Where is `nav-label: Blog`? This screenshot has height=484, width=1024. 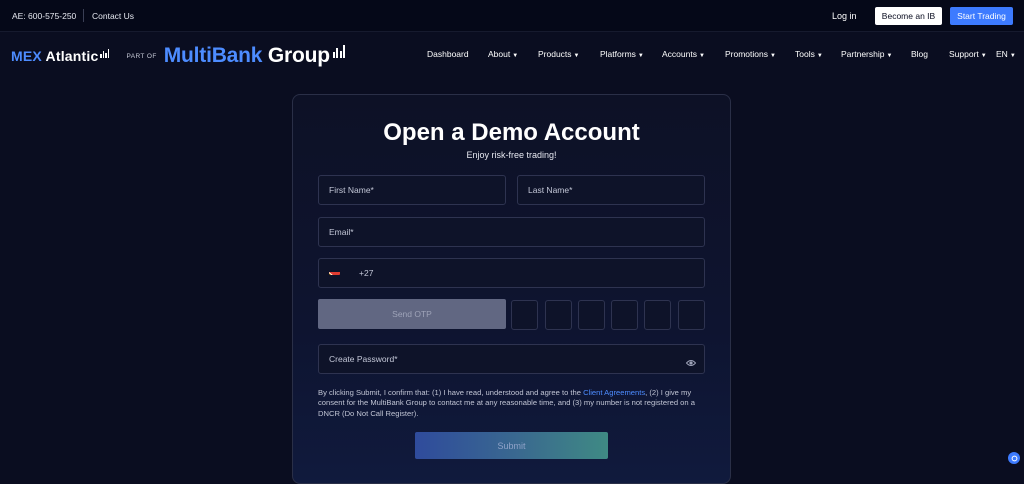 nav-label: Blog is located at coordinates (920, 54).